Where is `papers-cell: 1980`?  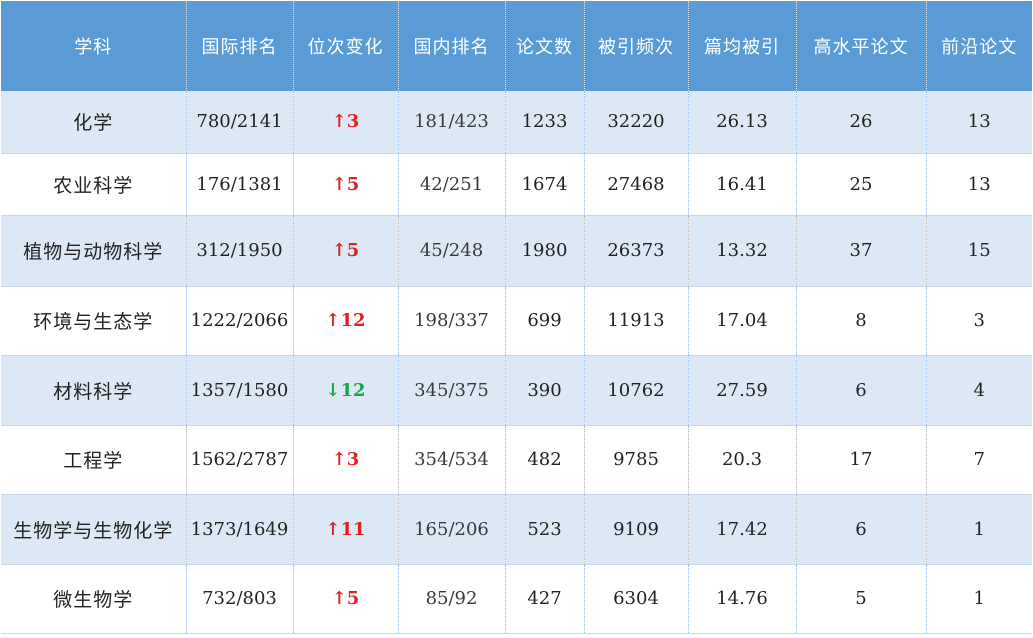 papers-cell: 1980 is located at coordinates (545, 251).